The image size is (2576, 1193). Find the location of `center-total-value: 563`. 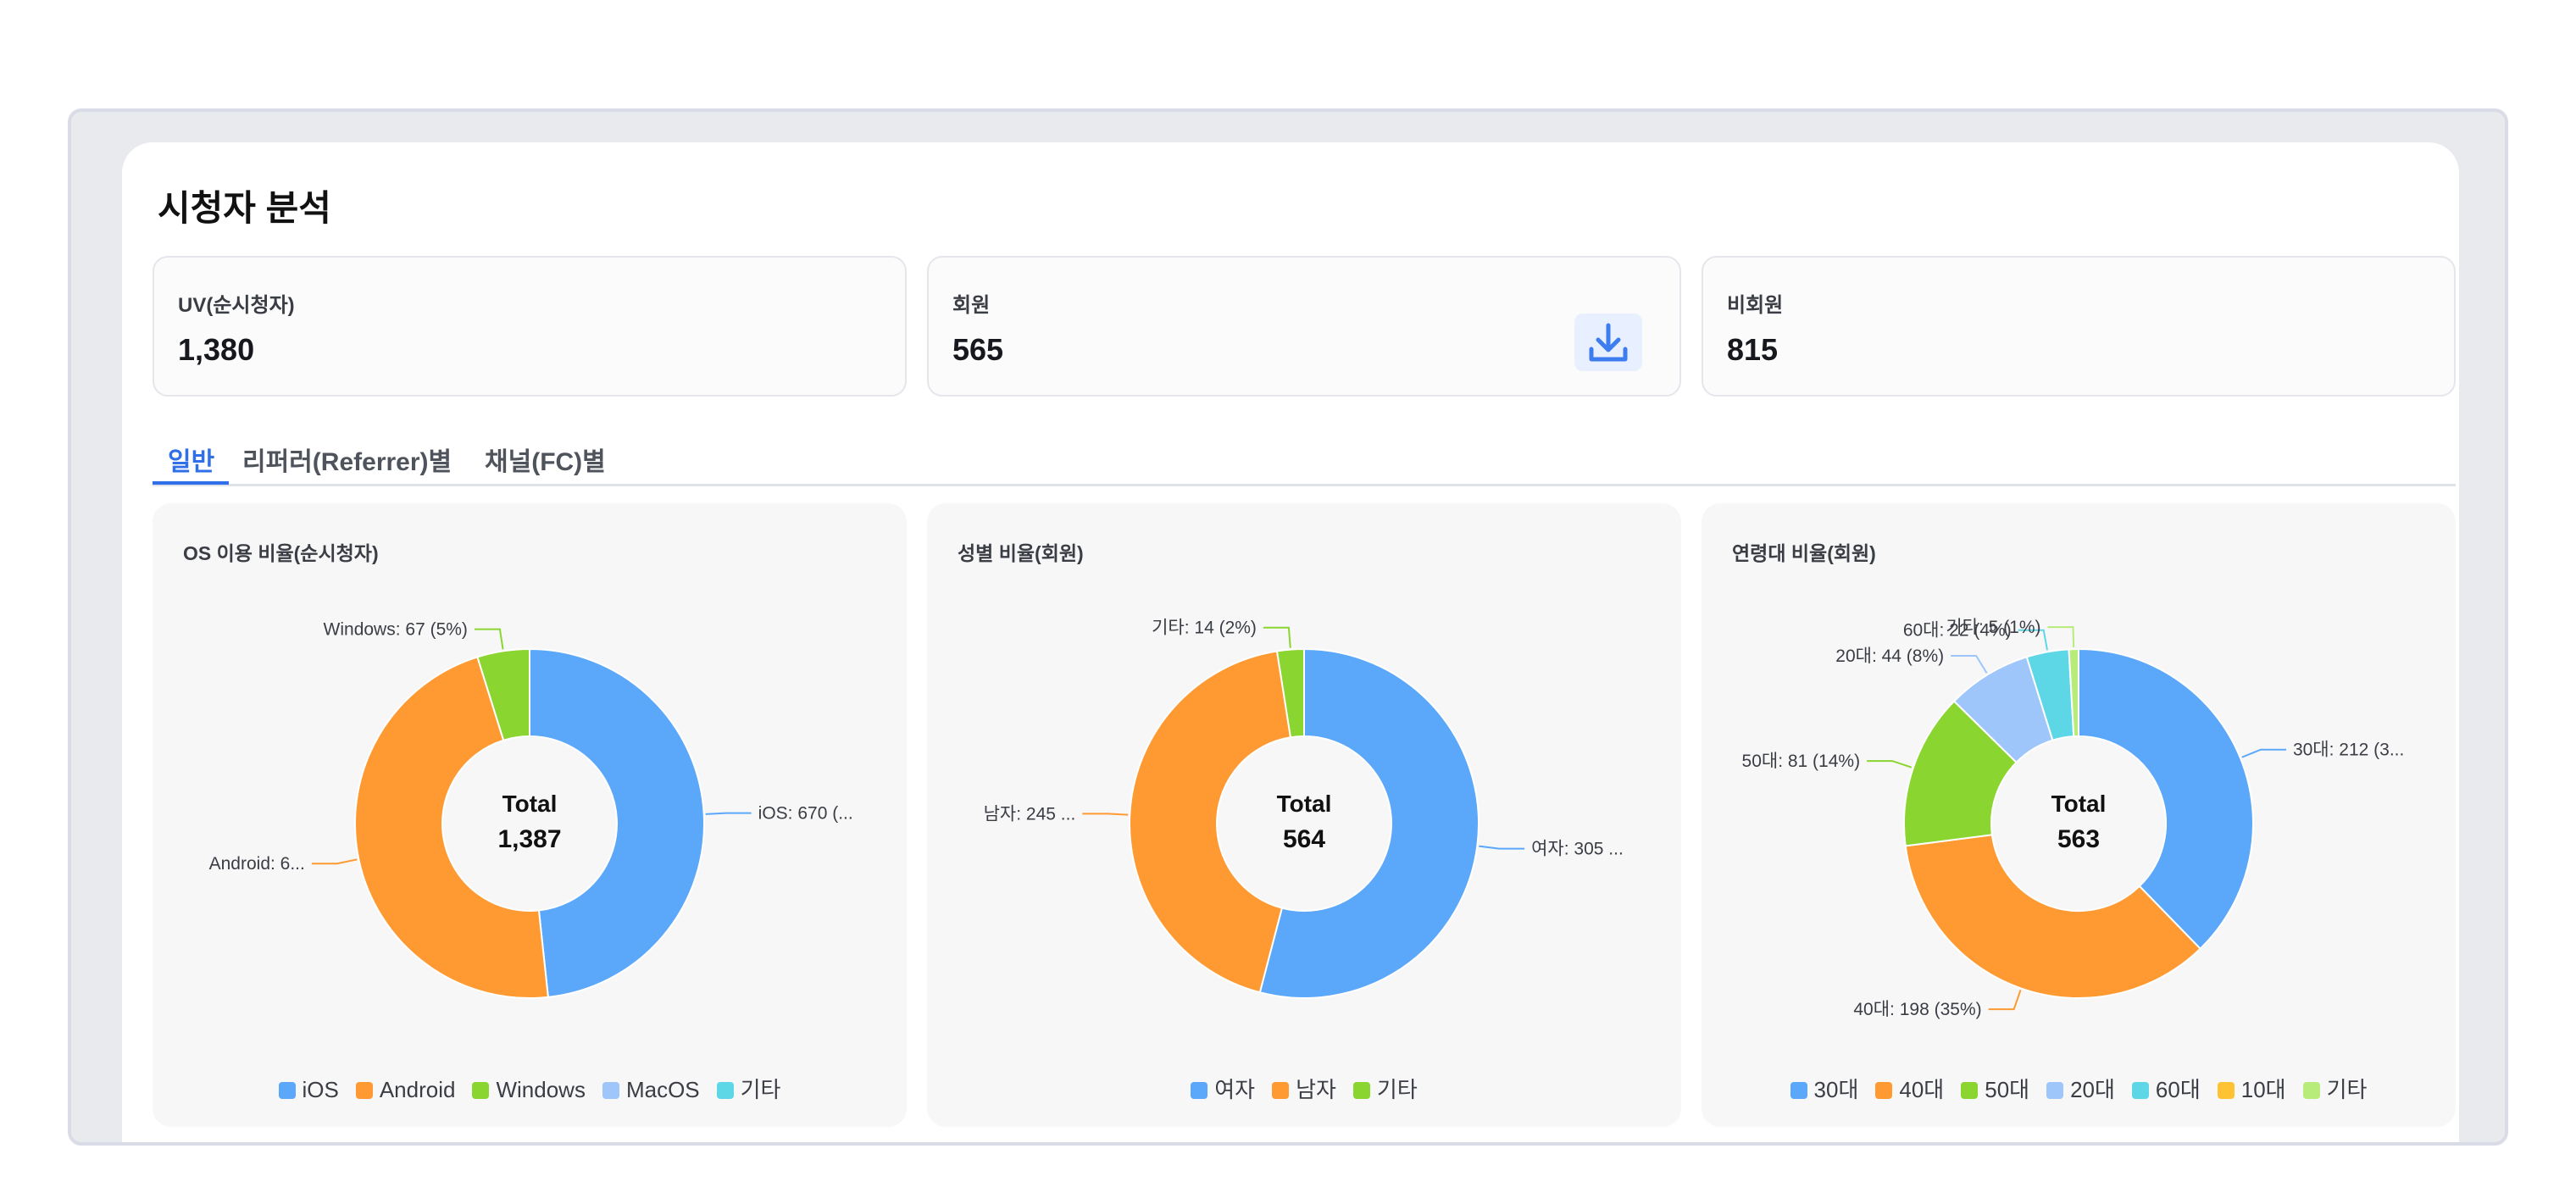

center-total-value: 563 is located at coordinates (2078, 839).